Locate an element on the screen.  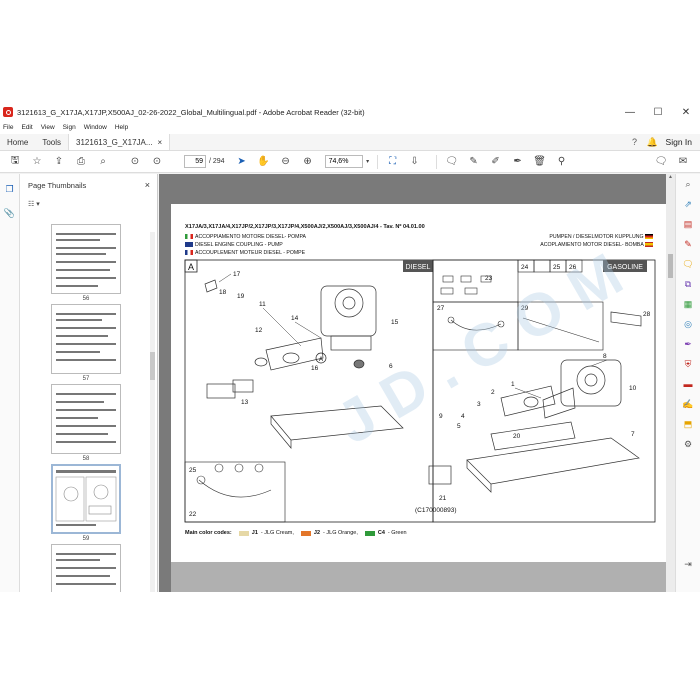
tab-tools: Tools is located at coordinates (51, 142).